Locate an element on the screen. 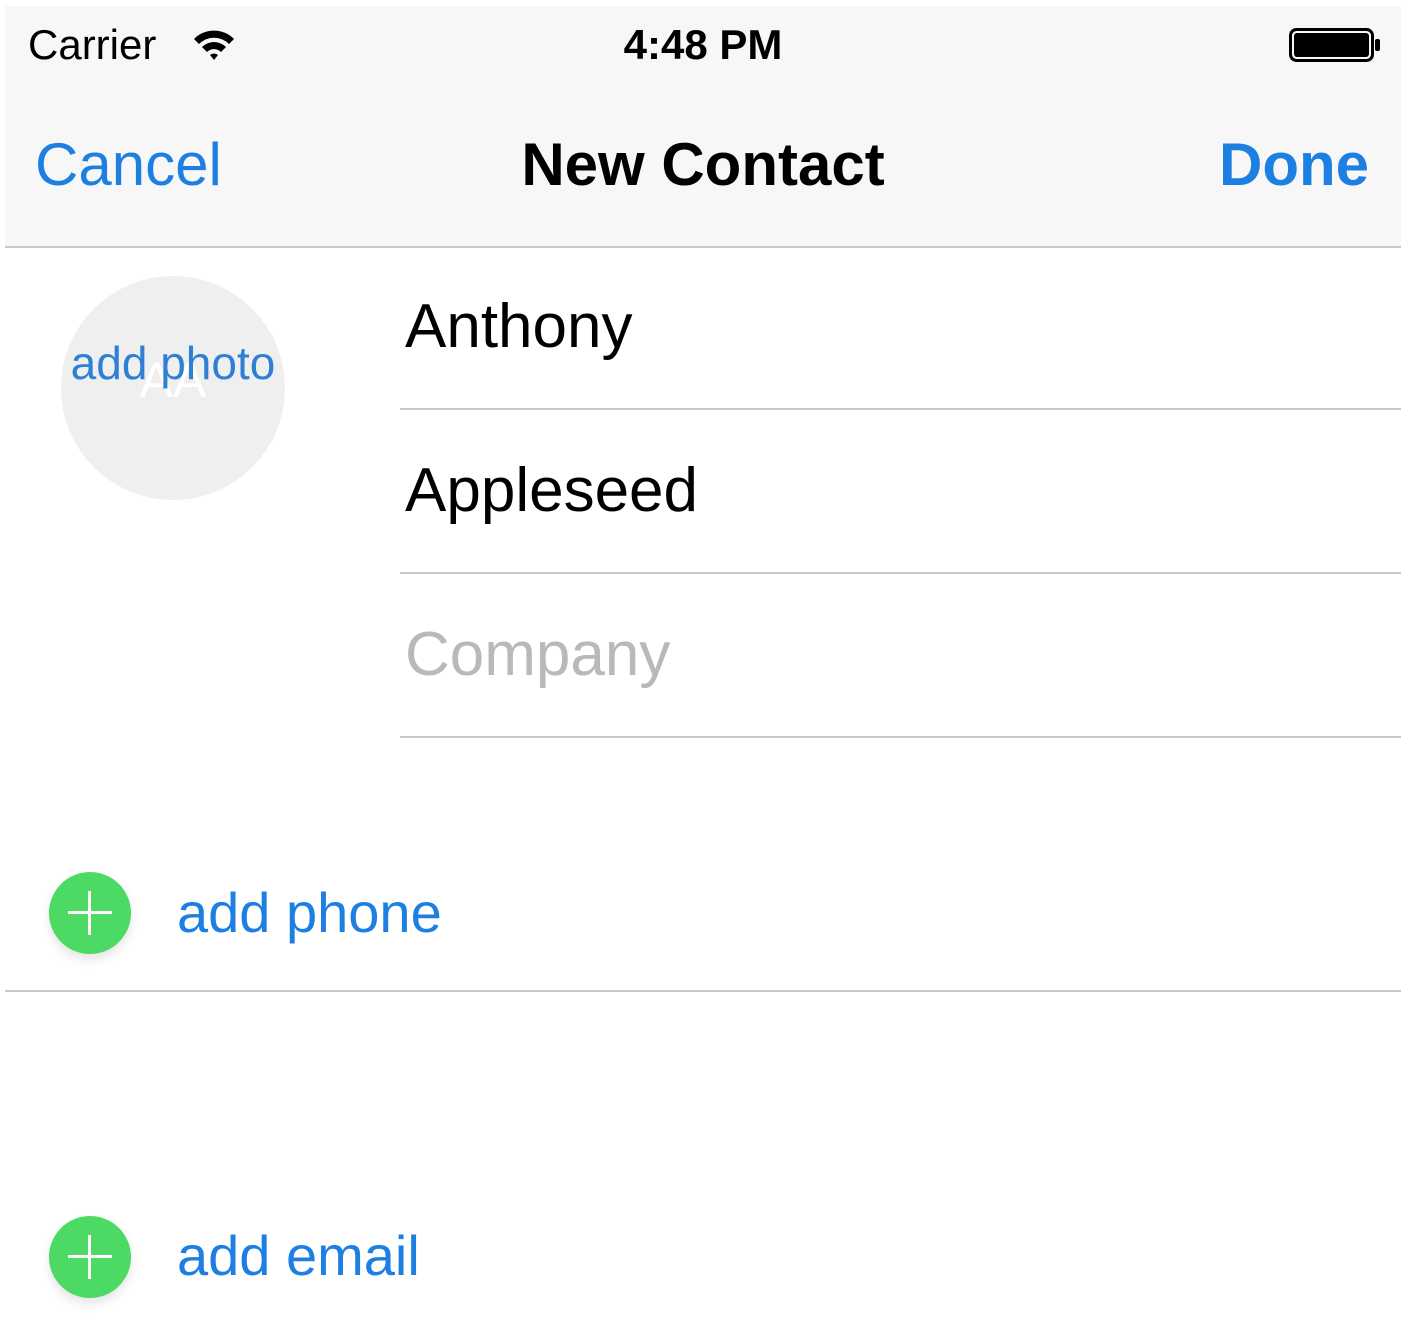 This screenshot has height=1330, width=1405. first-name-field is located at coordinates (885, 326).